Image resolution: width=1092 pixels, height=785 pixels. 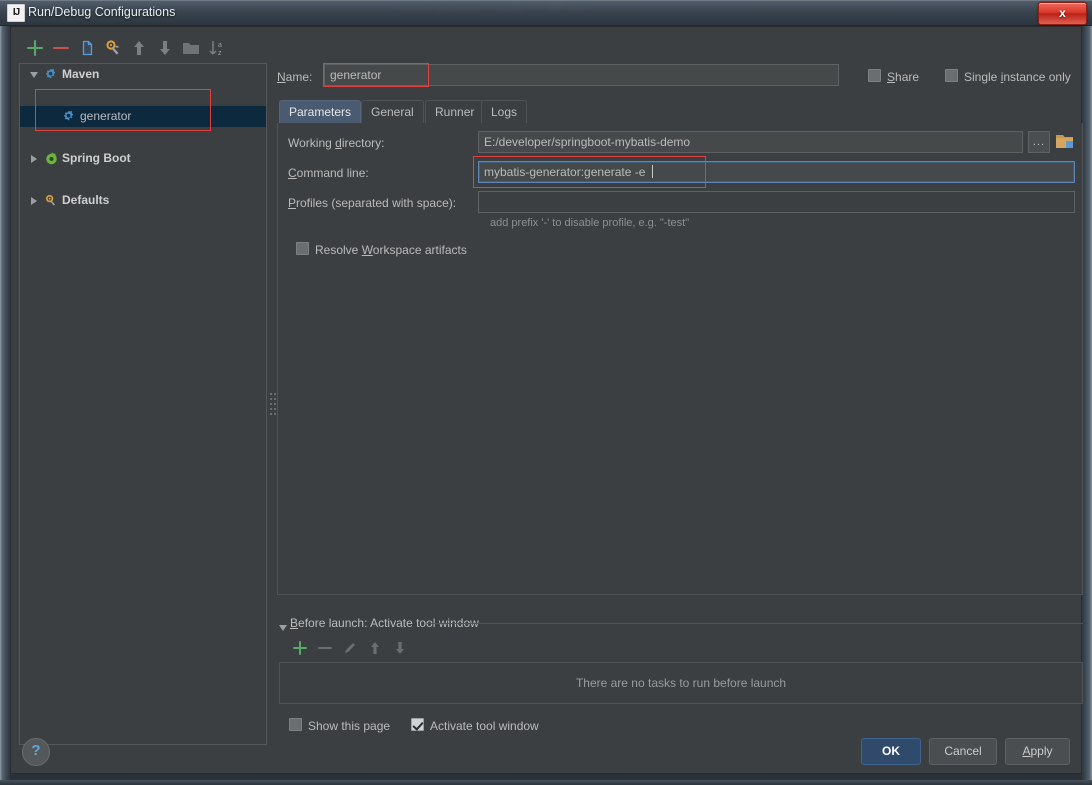 I want to click on move-up-button, so click(x=139, y=48).